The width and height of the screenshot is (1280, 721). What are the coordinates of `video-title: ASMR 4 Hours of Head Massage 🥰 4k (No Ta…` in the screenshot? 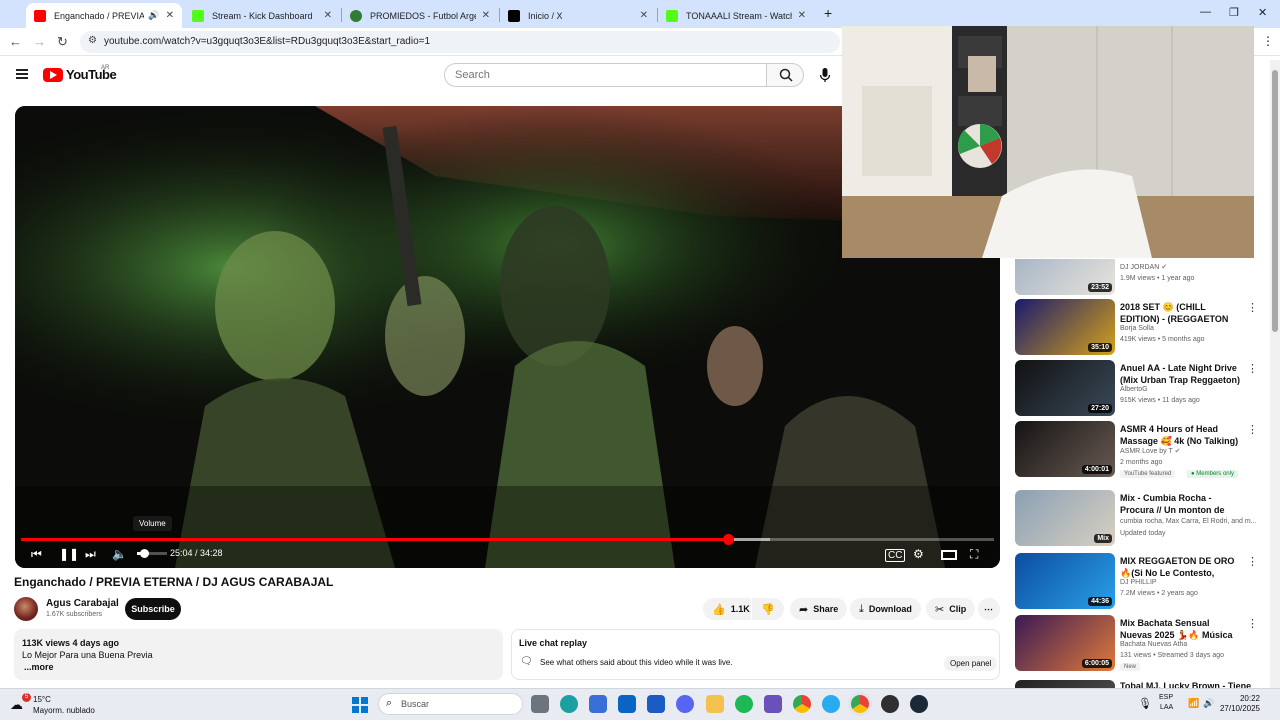 It's located at (1180, 435).